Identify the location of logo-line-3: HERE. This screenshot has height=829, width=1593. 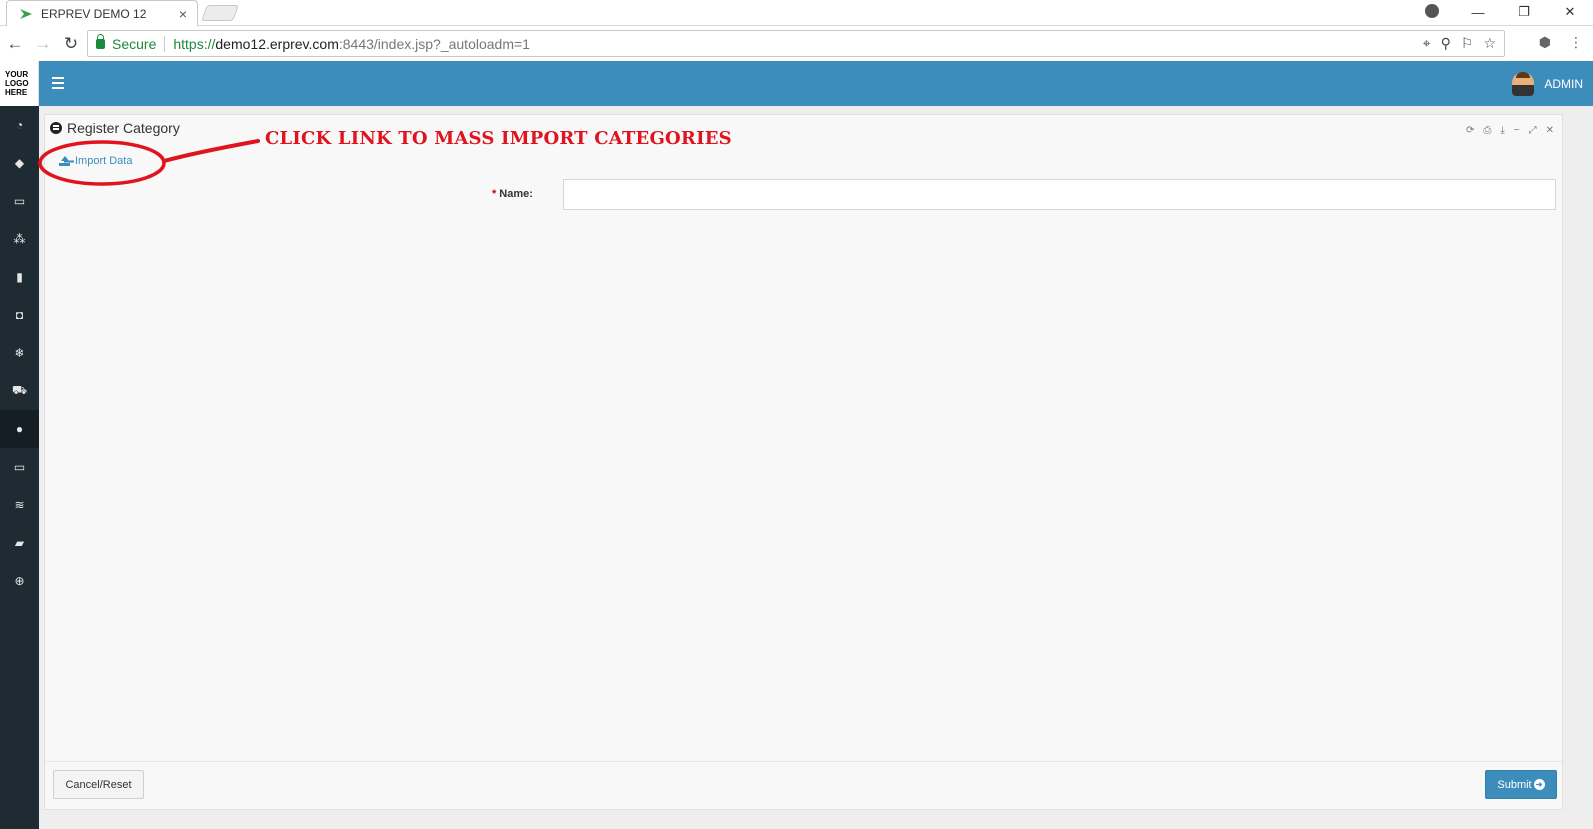
(16, 92).